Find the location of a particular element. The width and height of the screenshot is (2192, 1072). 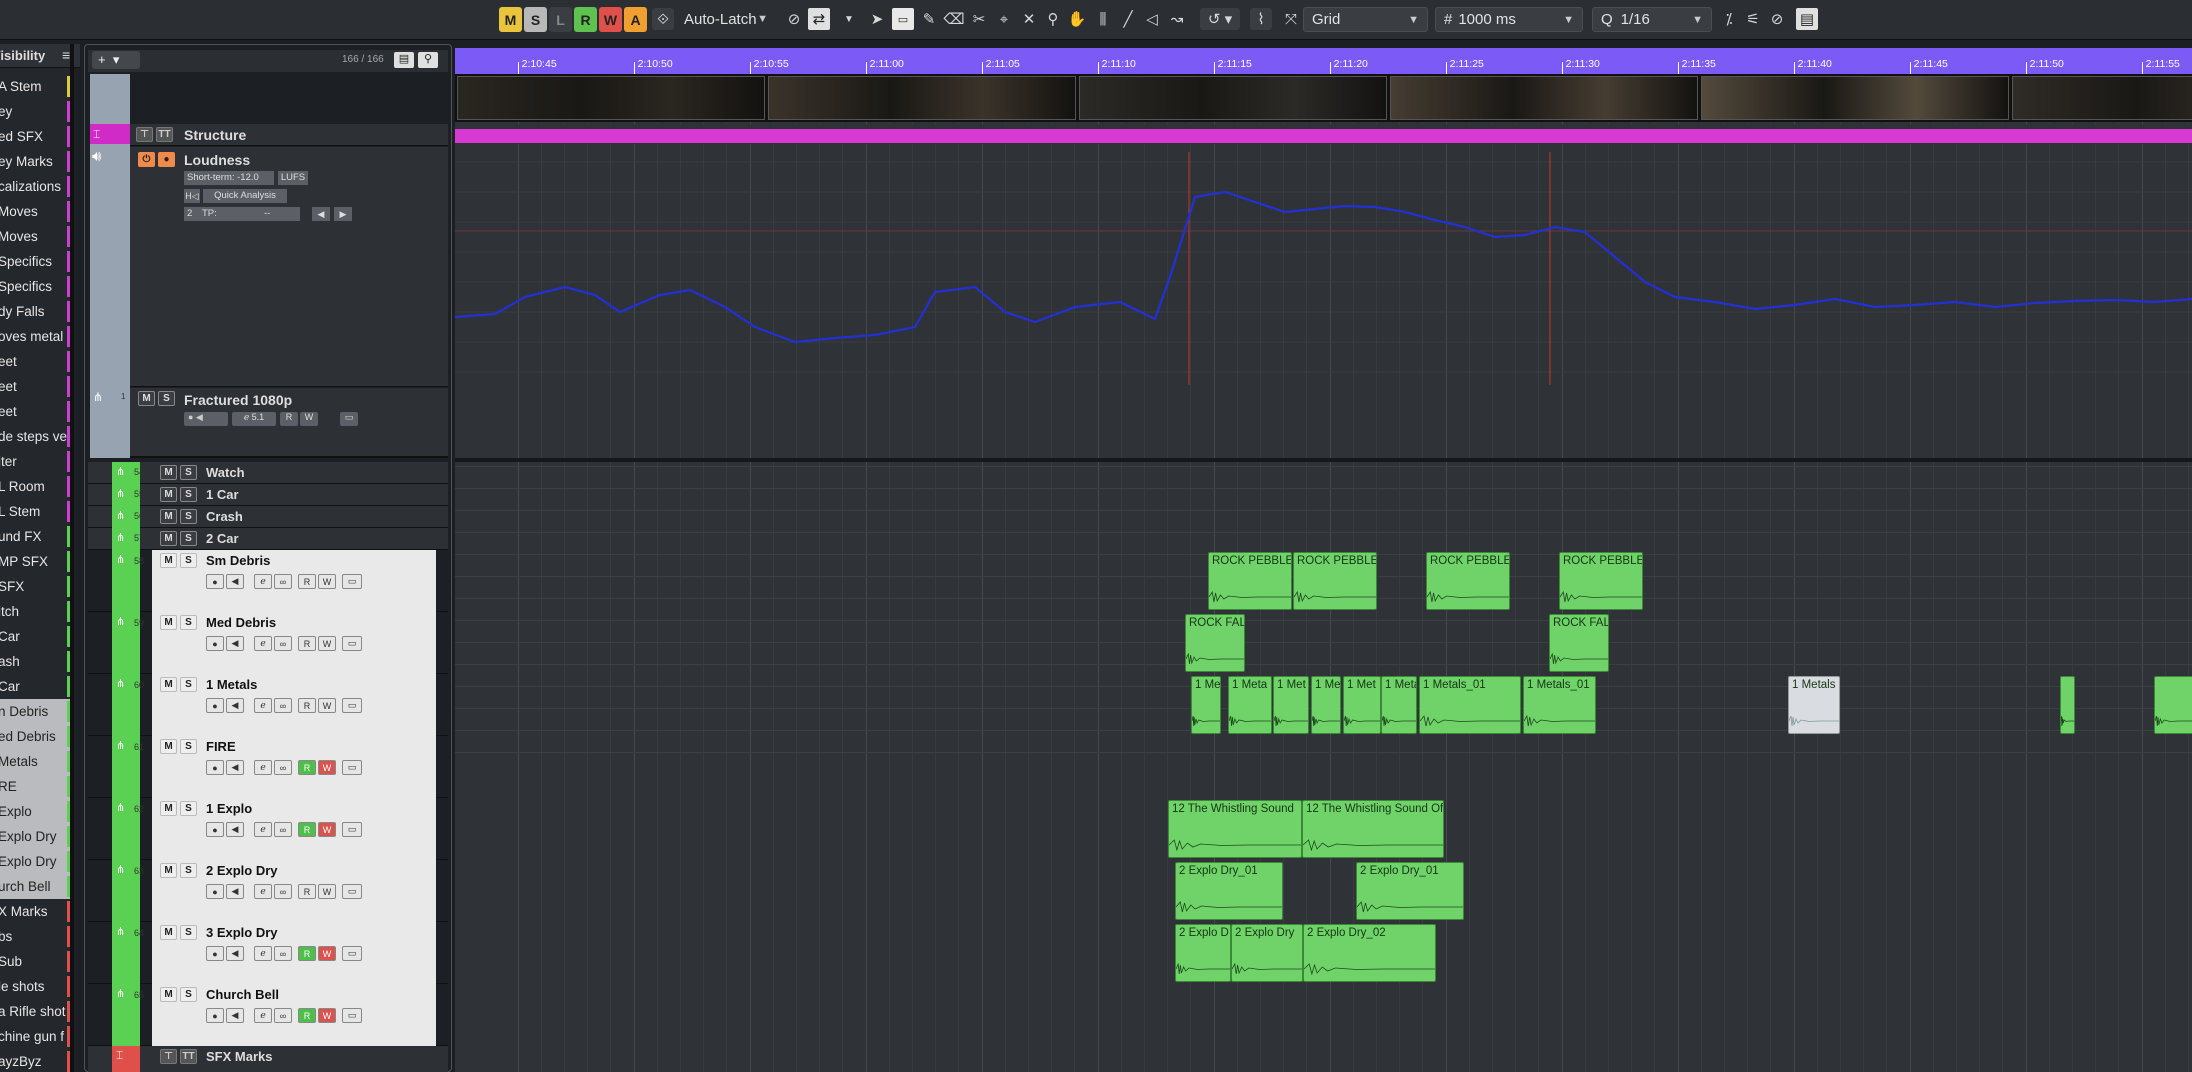

track-row: ⋔ 63 M S 2 Explo Dry ● ◀ ℯ ∞ R W ▭ is located at coordinates (268, 891).